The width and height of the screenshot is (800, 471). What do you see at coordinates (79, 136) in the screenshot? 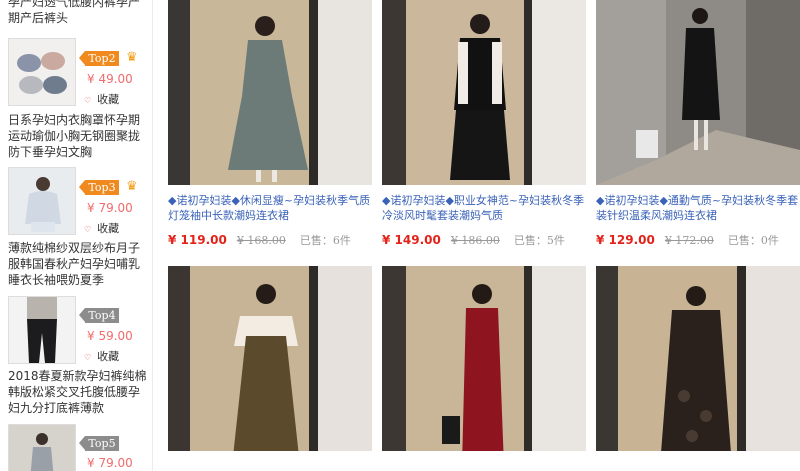
I see `side-item-title: 日系孕妇内衣胸罩怀孕期运动瑜伽小胸无钢圈聚拢防下垂孕妇文胸` at bounding box center [79, 136].